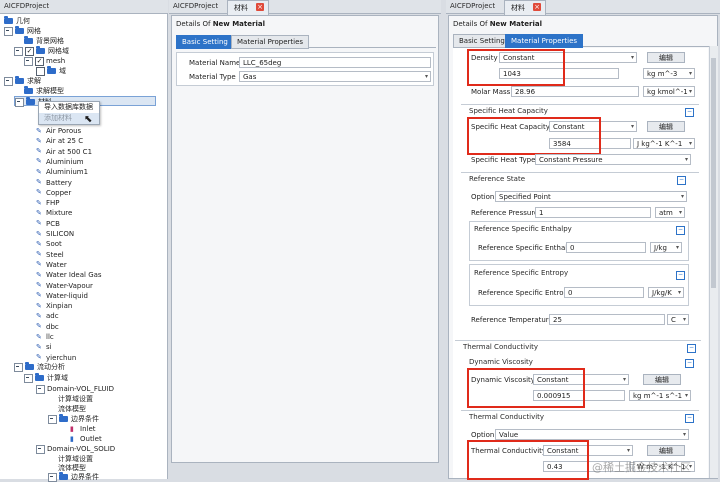  I want to click on ref-entropy-input: 0, so click(604, 292).